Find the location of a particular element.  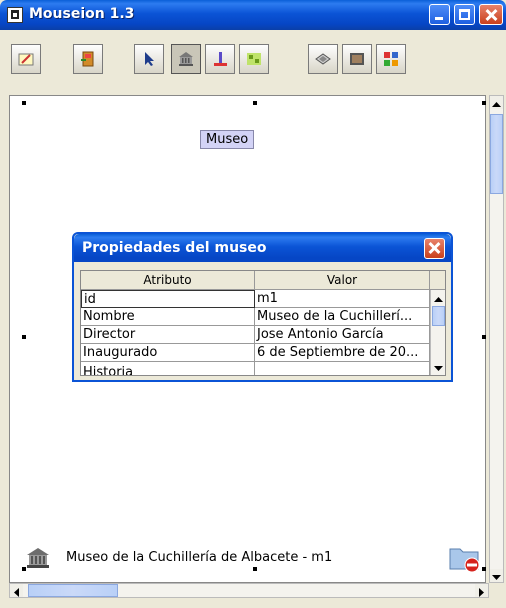

app-icon is located at coordinates (15, 15).